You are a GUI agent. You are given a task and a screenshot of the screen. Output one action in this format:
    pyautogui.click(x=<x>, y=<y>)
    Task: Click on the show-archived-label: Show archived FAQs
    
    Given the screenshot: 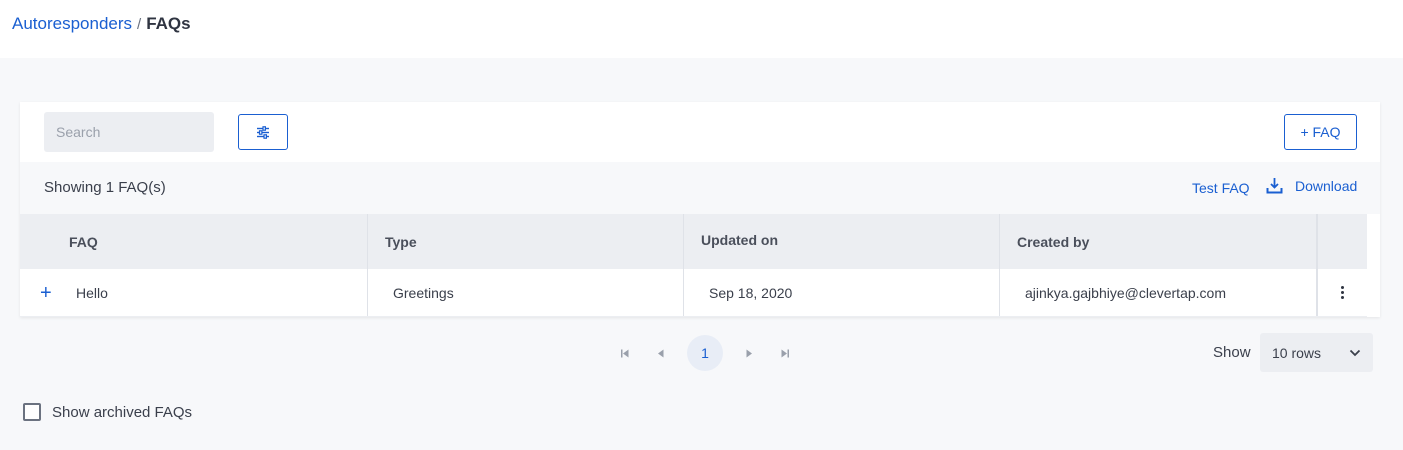 What is the action you would take?
    pyautogui.click(x=122, y=412)
    